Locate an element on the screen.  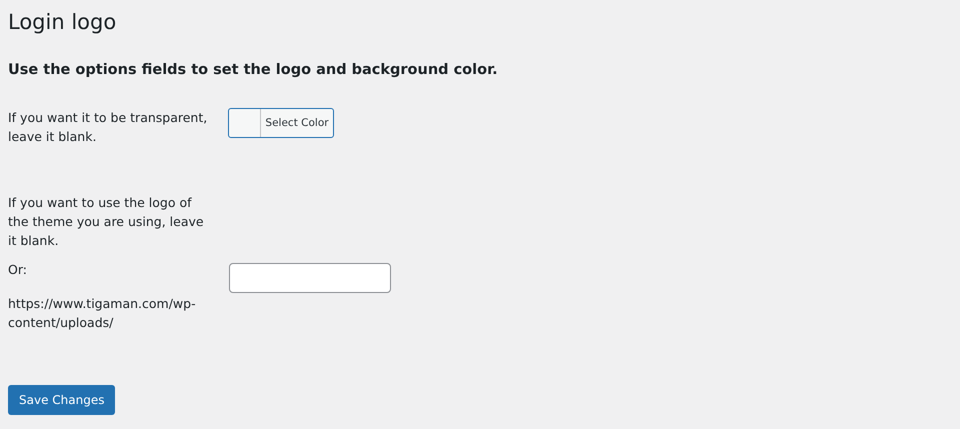
field-label: If you want to use the logo of the theme you are using, leave it blank. is located at coordinates (106, 222).